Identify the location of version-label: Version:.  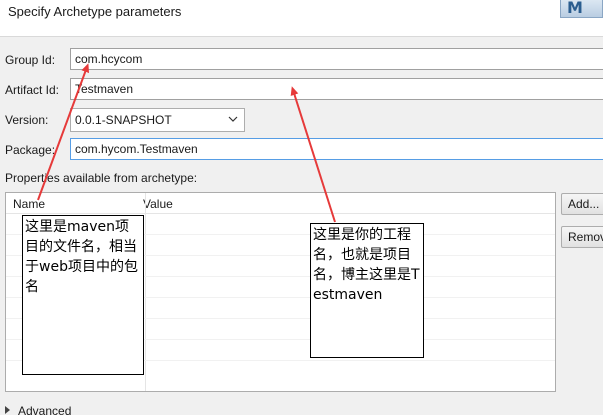
(27, 120).